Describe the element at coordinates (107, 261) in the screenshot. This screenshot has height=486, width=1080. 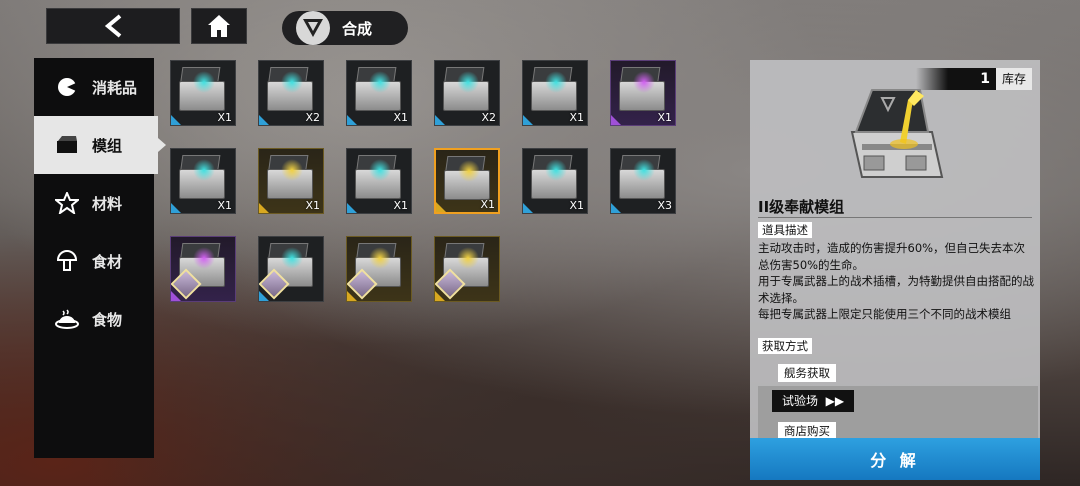
I see `sidebar-item-label: 食材` at that location.